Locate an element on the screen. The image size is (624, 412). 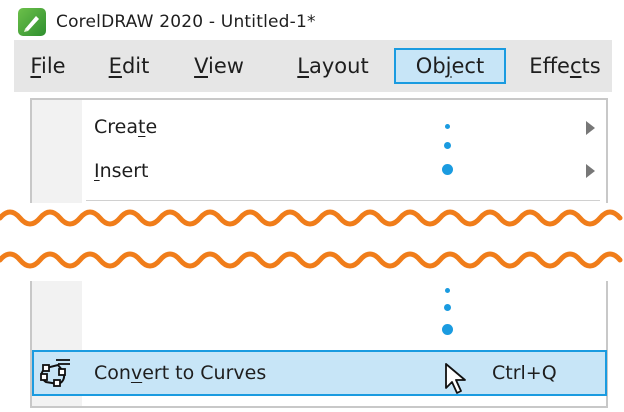
coreldraw-app-icon is located at coordinates (32, 22).